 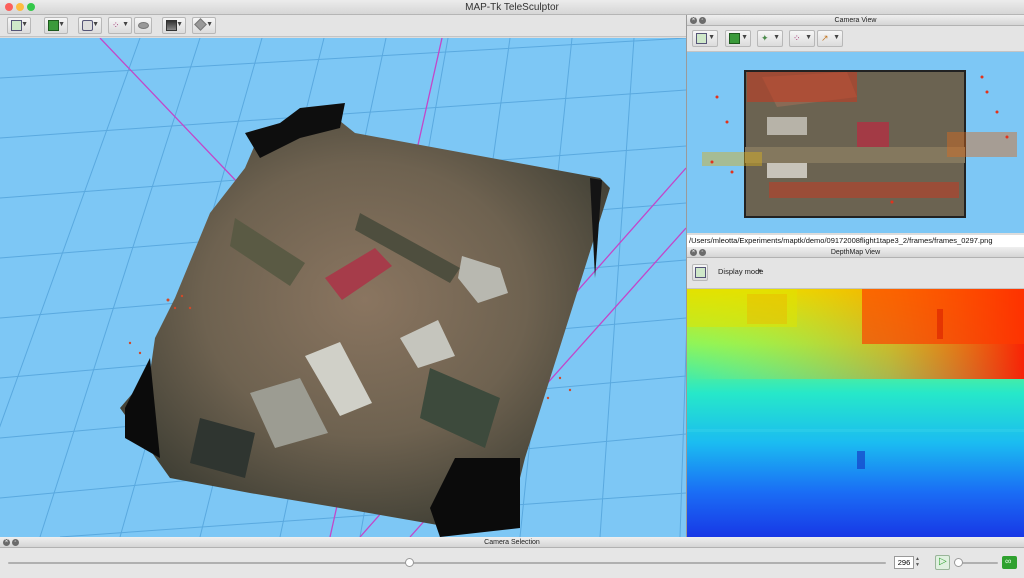 What do you see at coordinates (765, 38) in the screenshot?
I see `feature-points-icon: ✦` at bounding box center [765, 38].